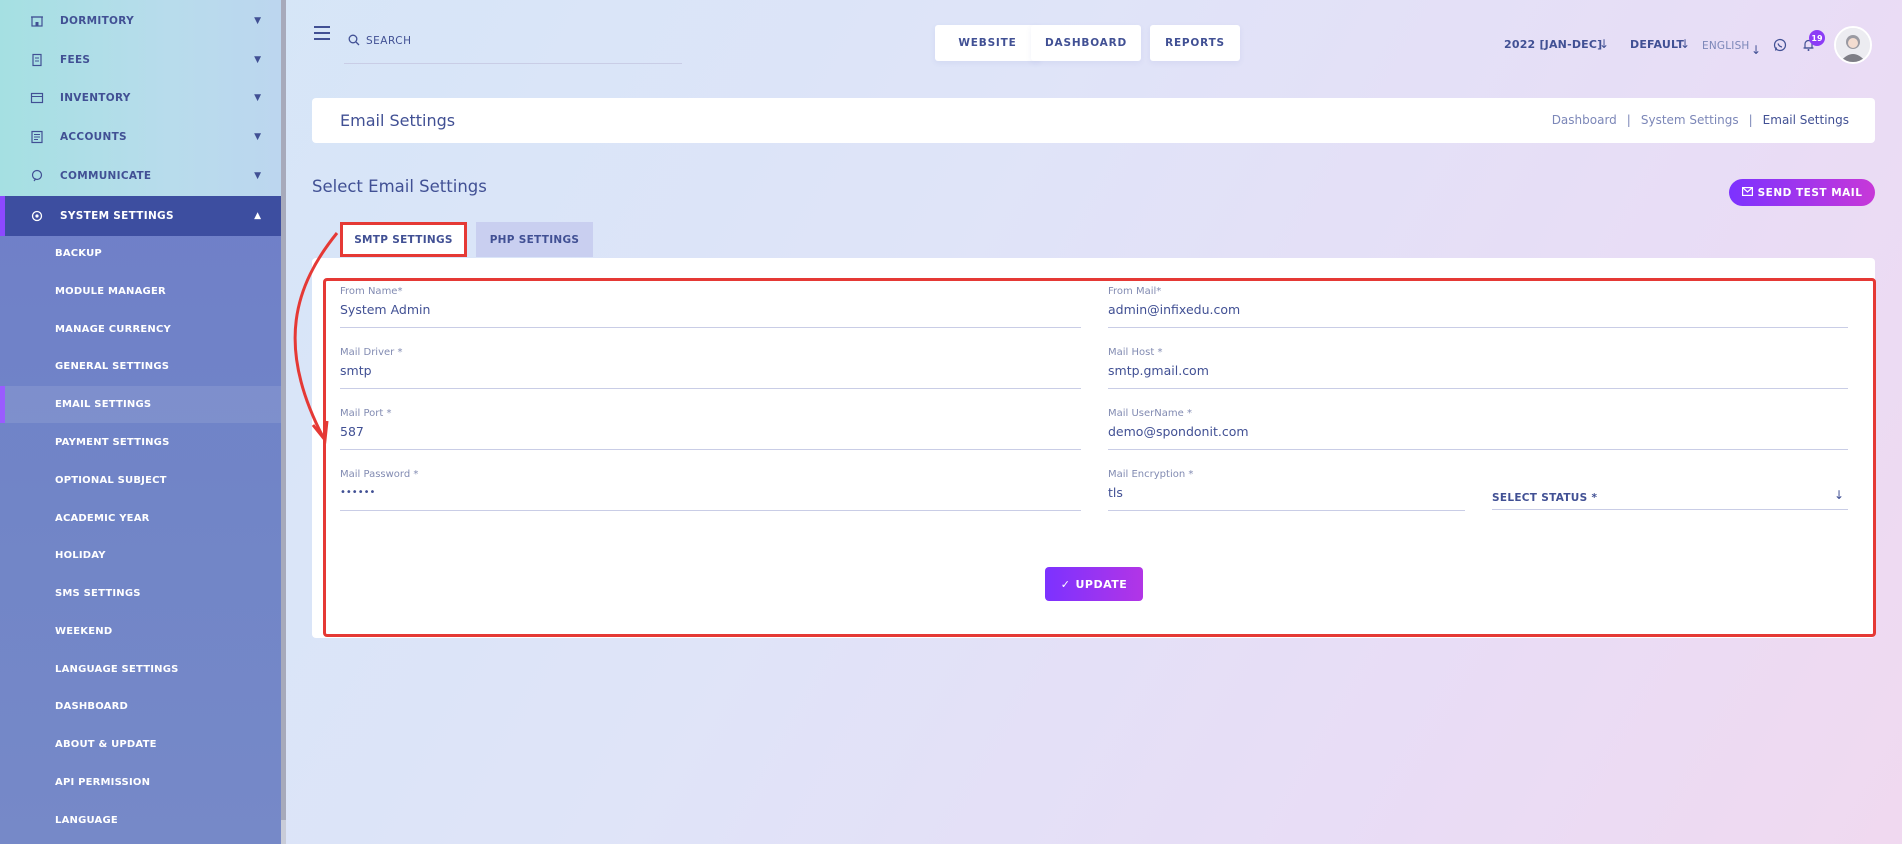 The image size is (1902, 844). What do you see at coordinates (140, 706) in the screenshot?
I see `sidebar-subitem-dashboard: DASHBOARD` at bounding box center [140, 706].